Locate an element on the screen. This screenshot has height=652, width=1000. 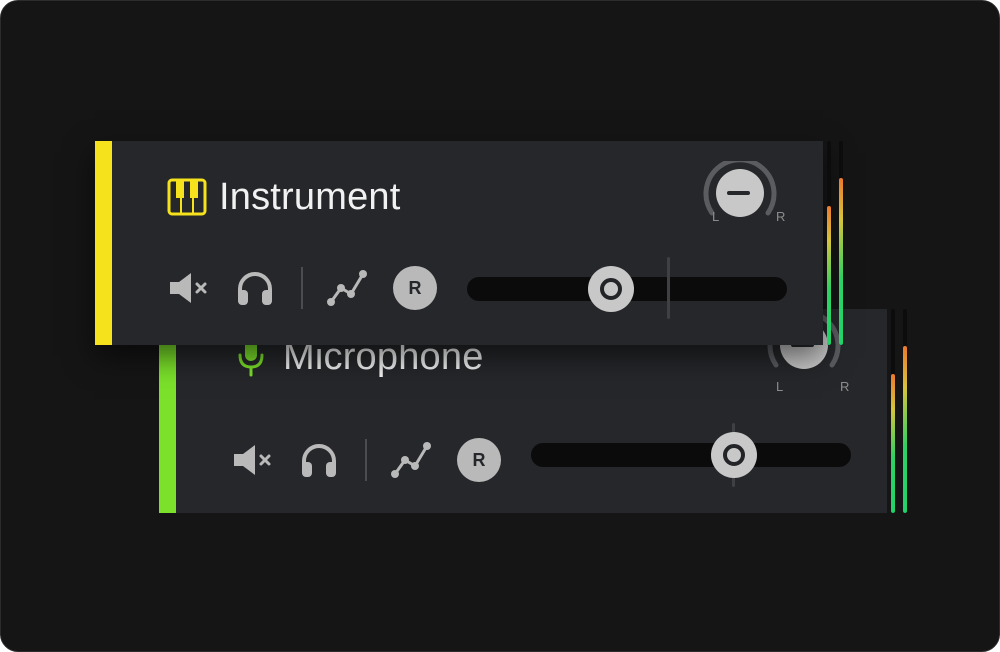
fader-unity-mark is located at coordinates (668, 288).